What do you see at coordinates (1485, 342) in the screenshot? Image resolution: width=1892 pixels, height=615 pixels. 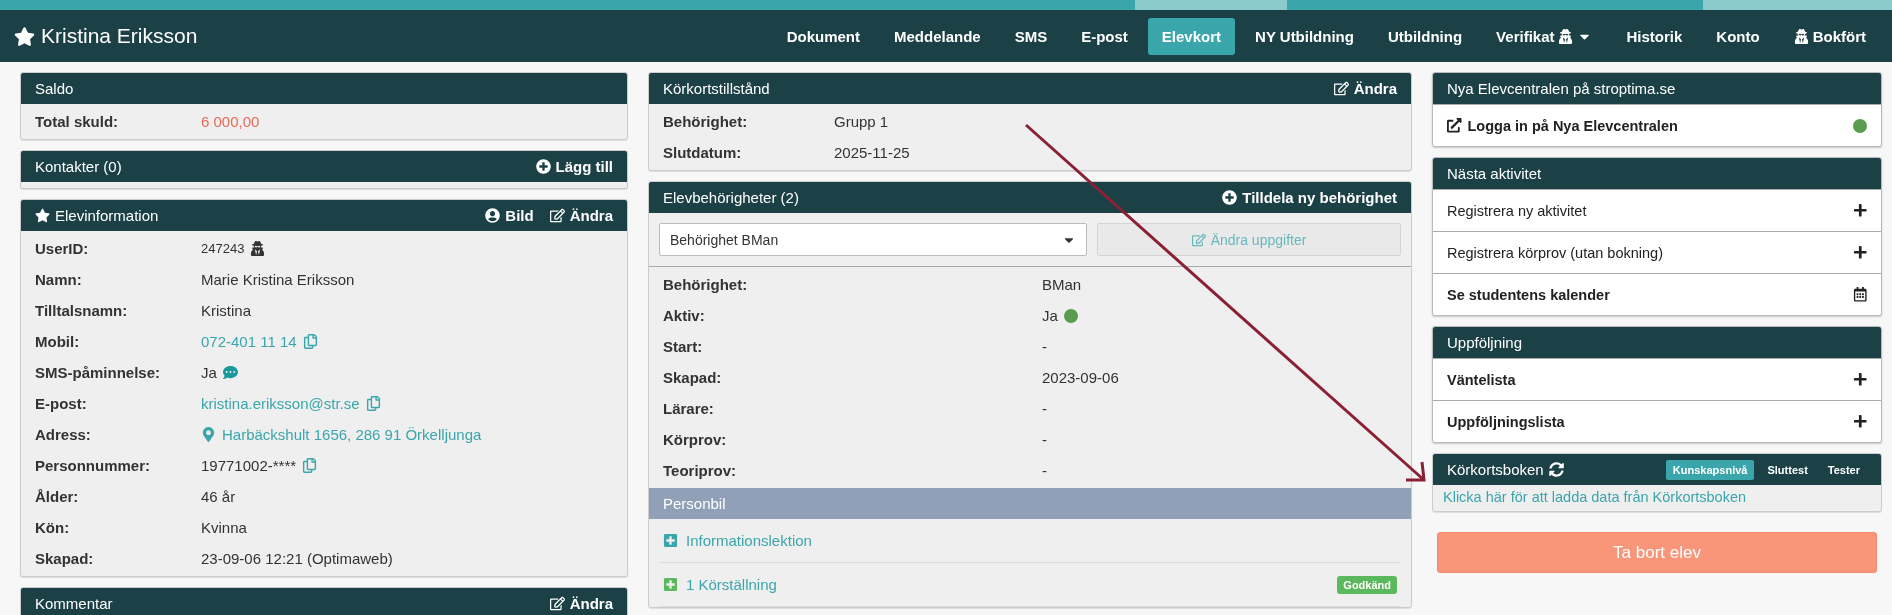 I see `panel-title: Uppföljning` at bounding box center [1485, 342].